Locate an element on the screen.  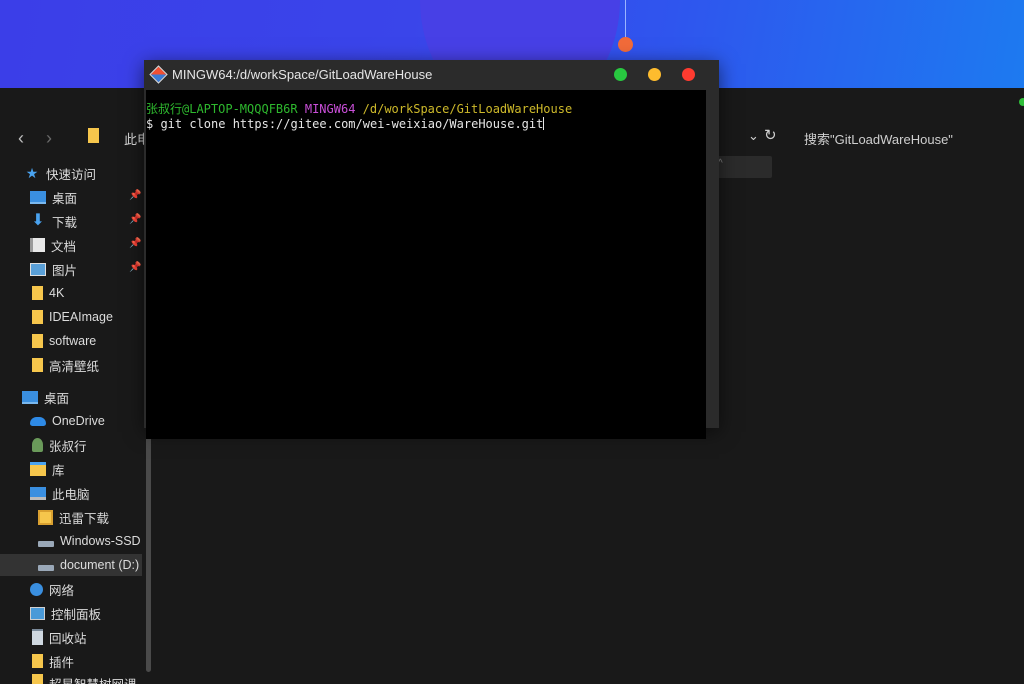
sidebar-item-wallpapers: 高清壁纸 is located at coordinates (65, 365).